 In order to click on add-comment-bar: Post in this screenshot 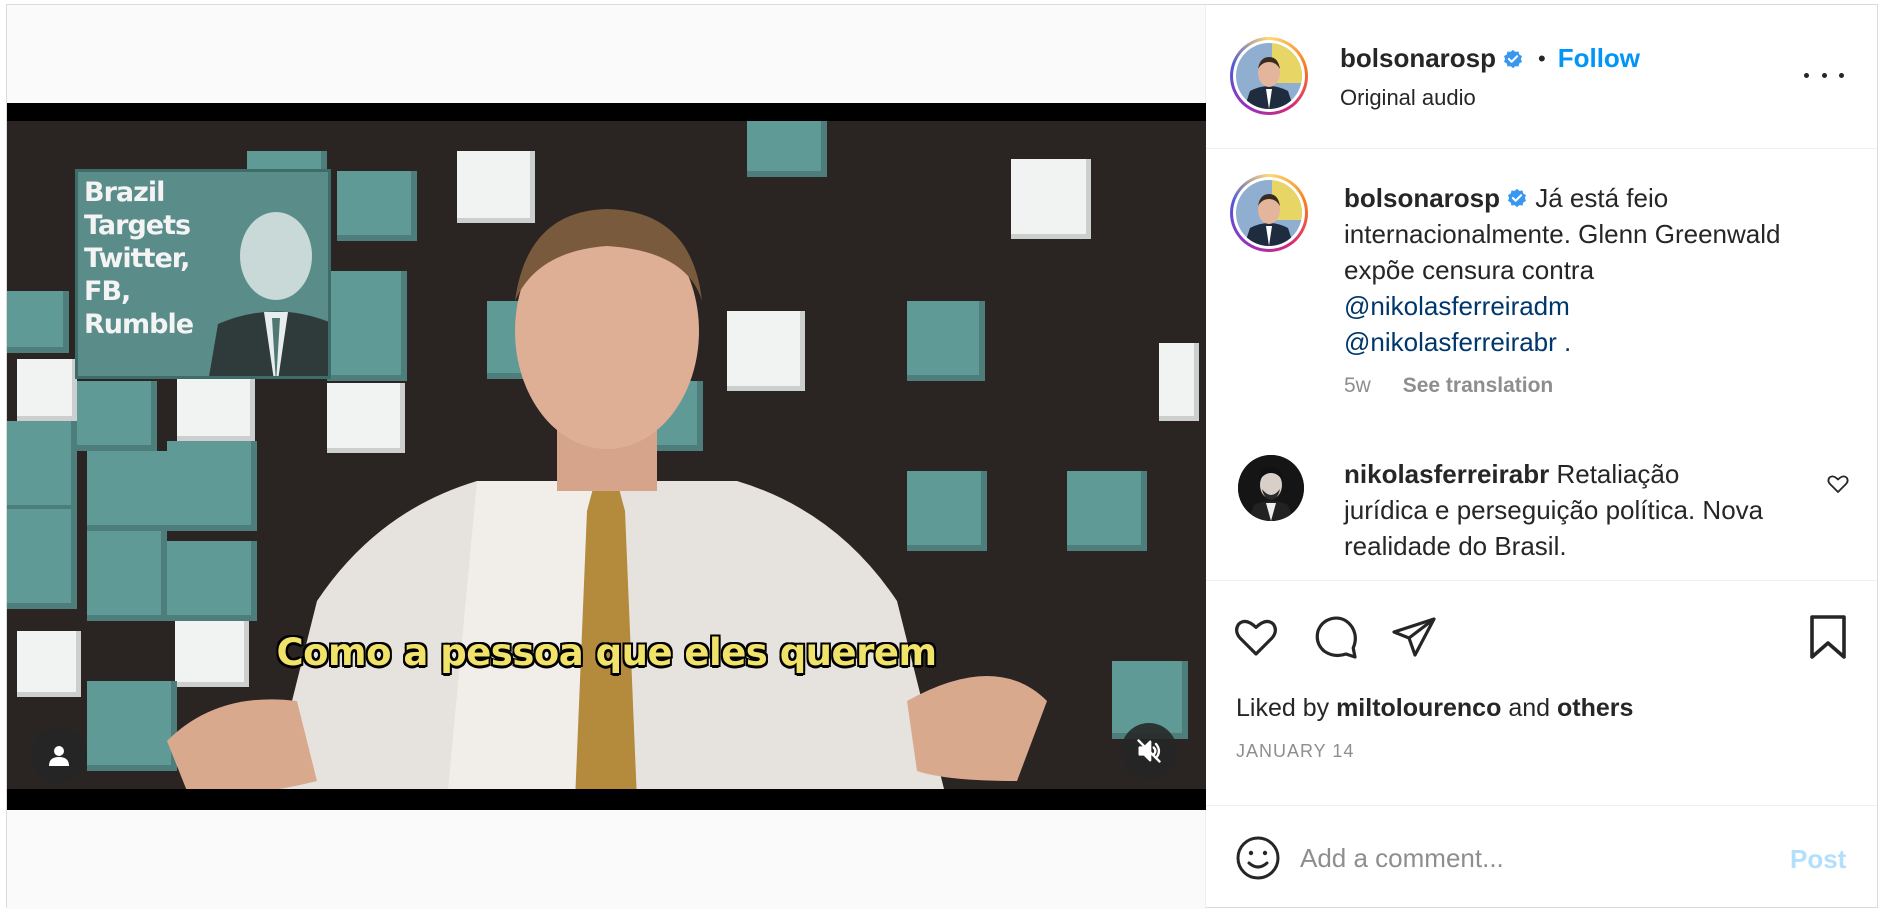, I will do `click(1541, 857)`.